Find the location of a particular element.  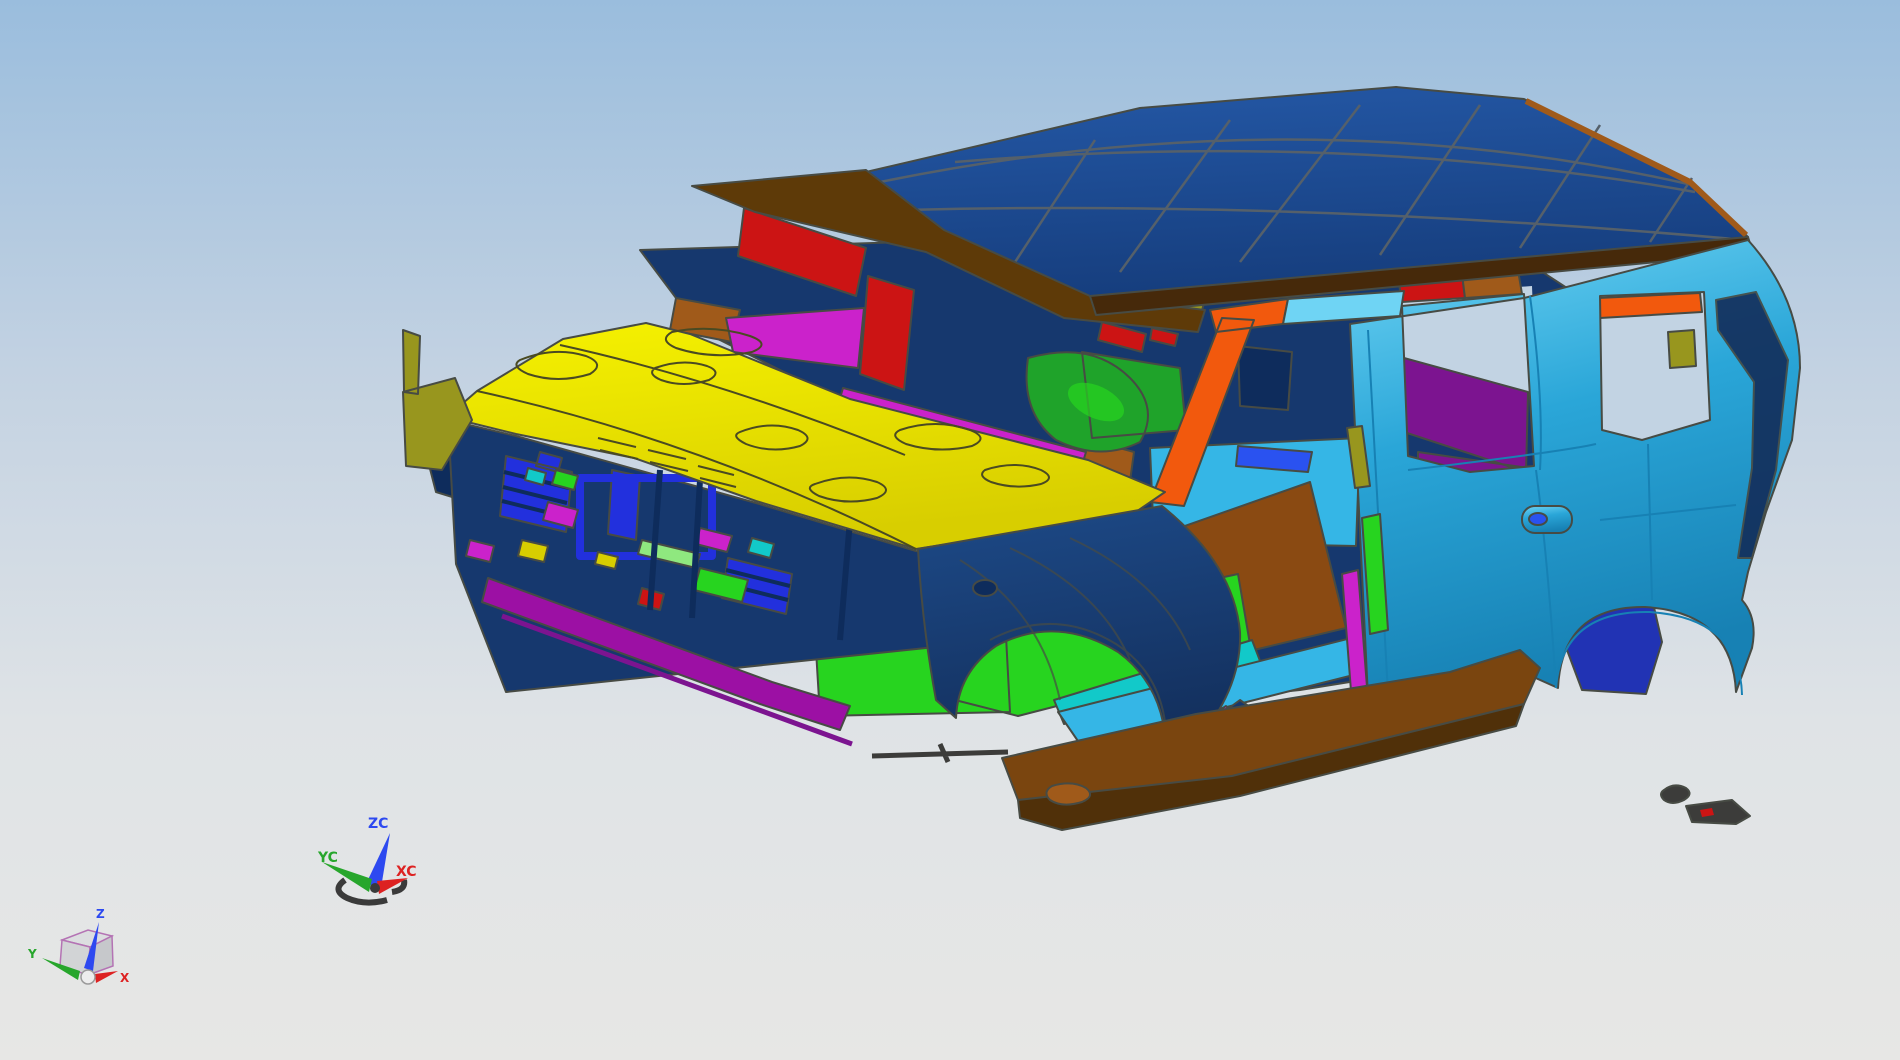

fender-hole is located at coordinates (985, 588).